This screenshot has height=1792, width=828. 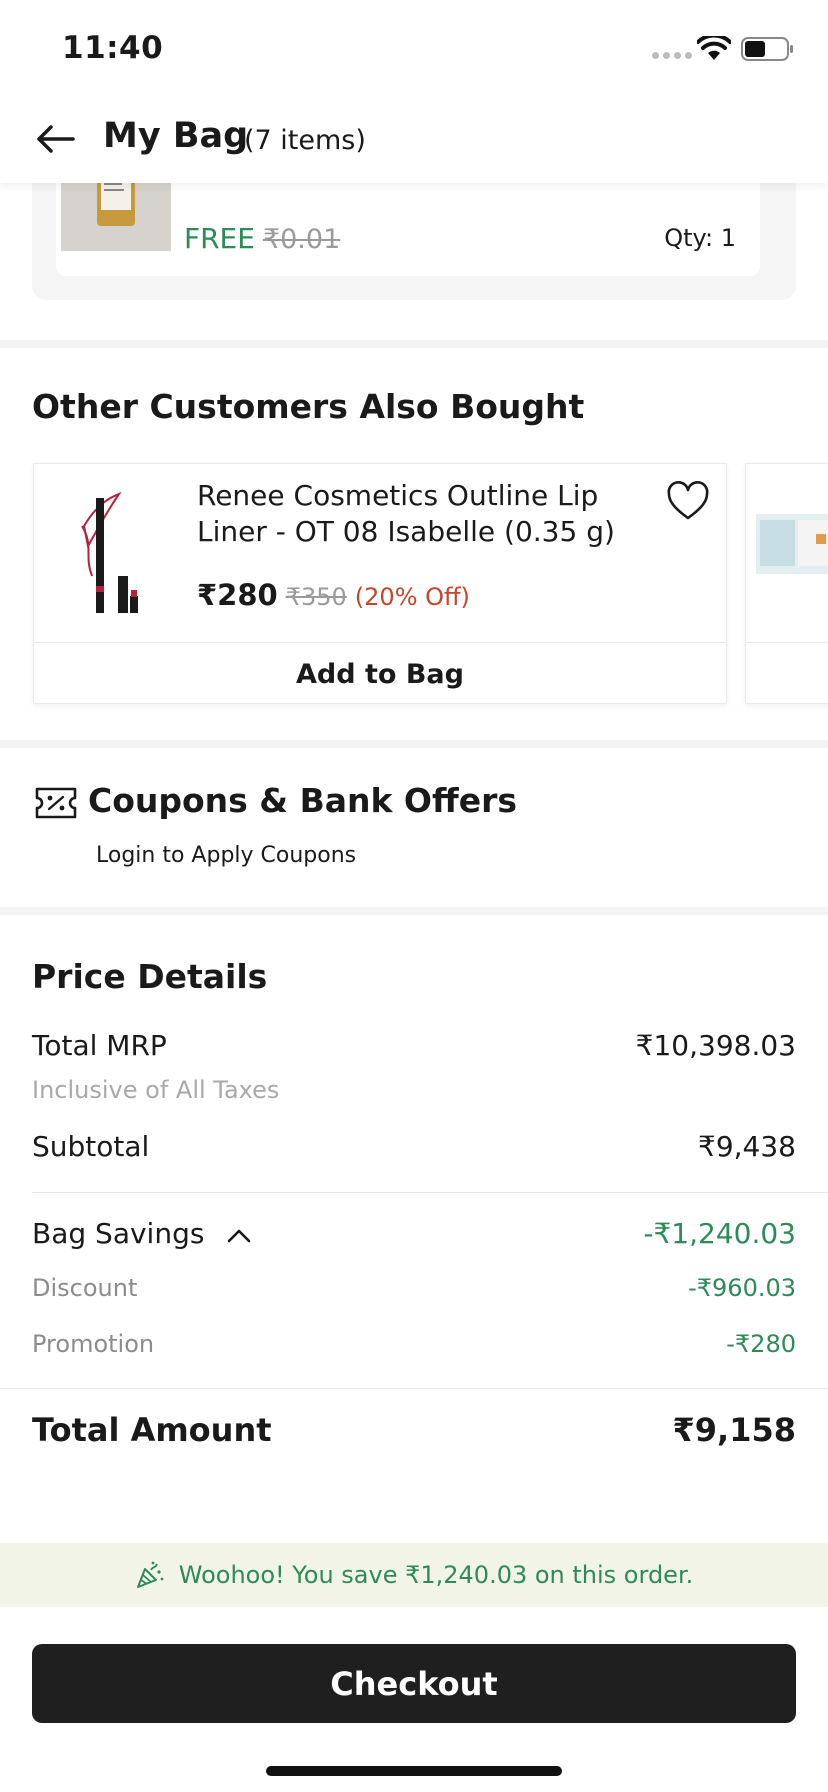 I want to click on total-mrp-label: Total MRP, so click(x=99, y=1045).